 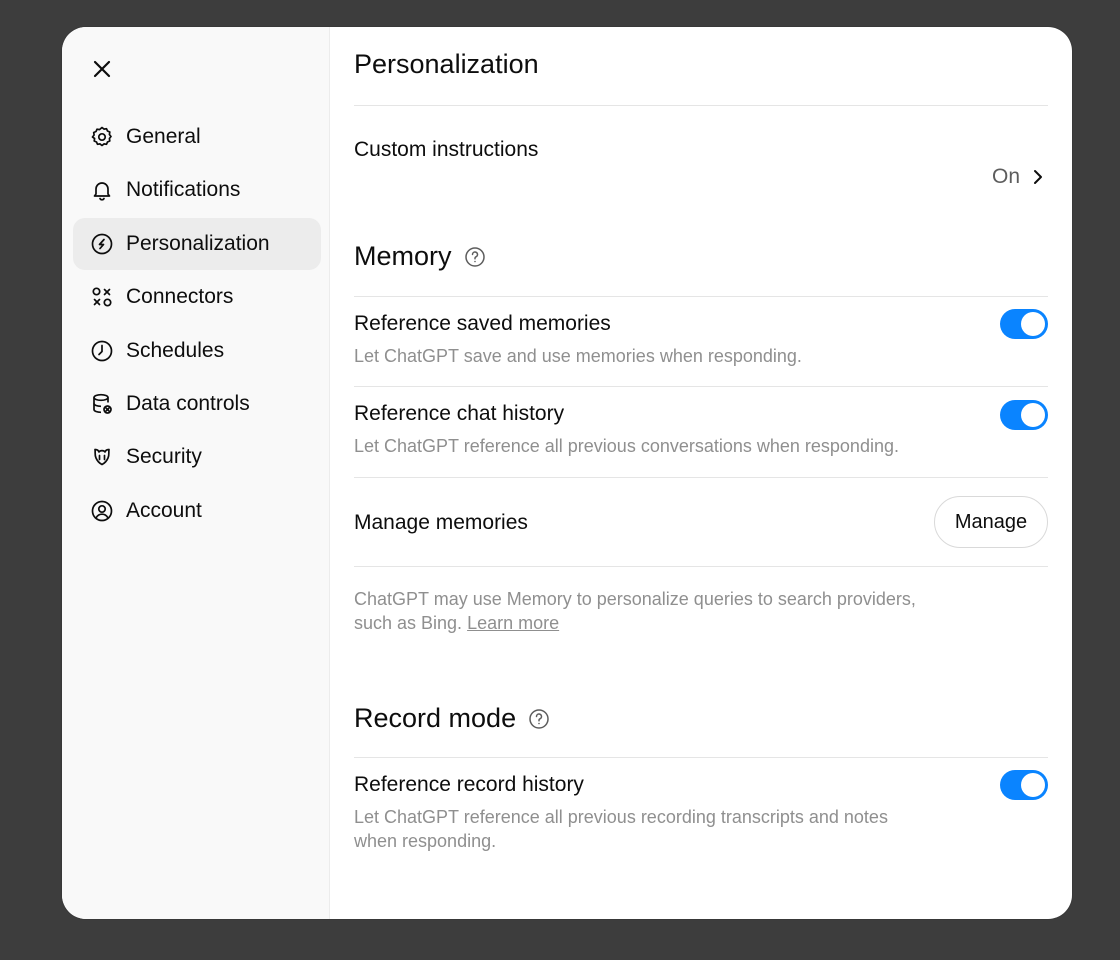 What do you see at coordinates (102, 244) in the screenshot?
I see `personalization-icon` at bounding box center [102, 244].